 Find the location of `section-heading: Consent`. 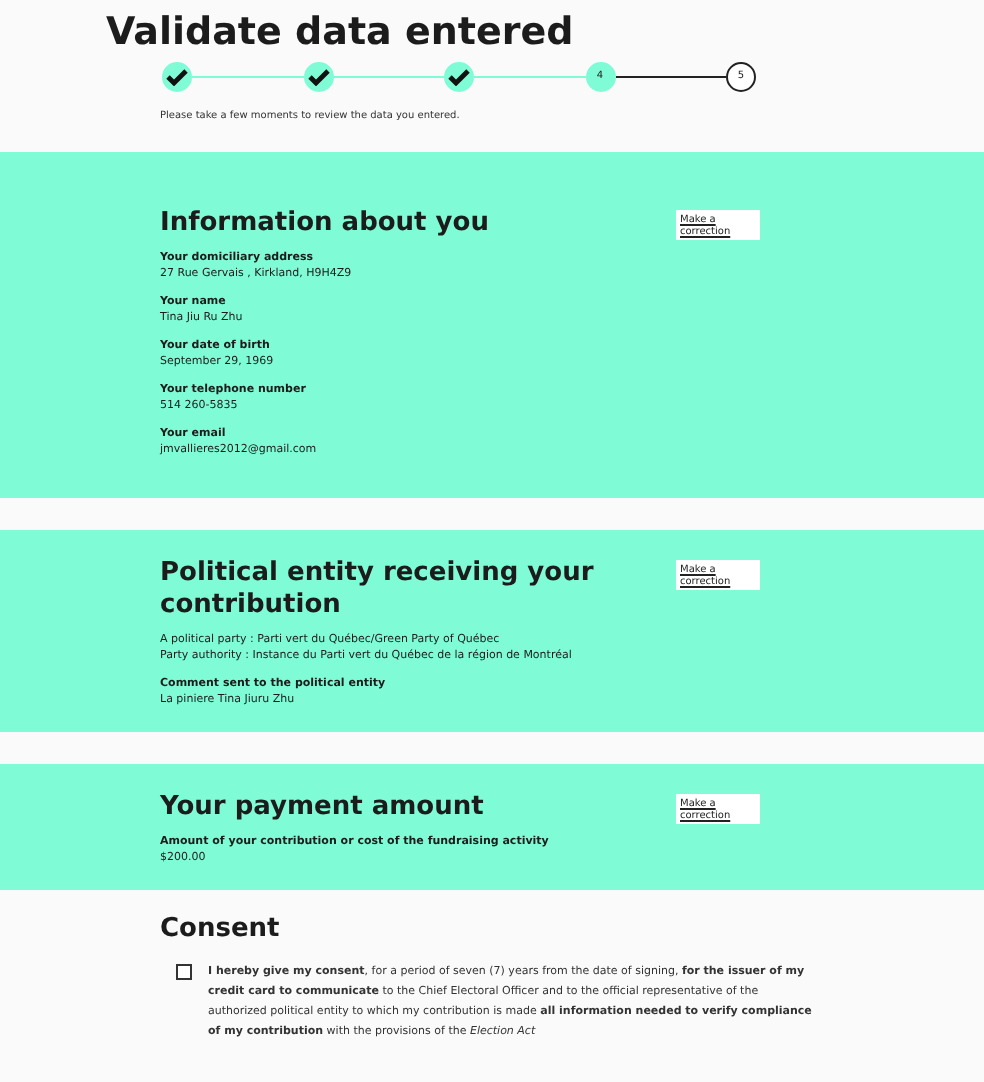

section-heading: Consent is located at coordinates (221, 930).